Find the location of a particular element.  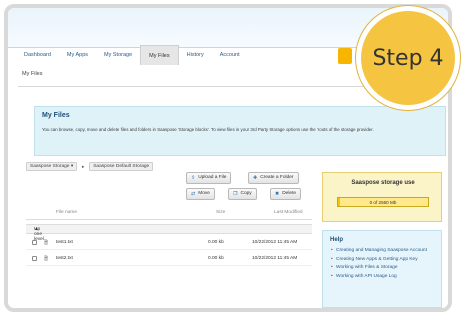

header-last-modified: Last Modified is located at coordinates (288, 212).